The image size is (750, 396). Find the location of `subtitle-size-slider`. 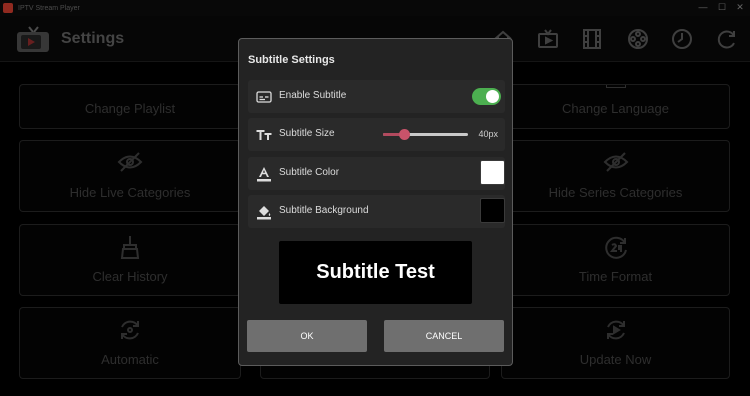

subtitle-size-slider is located at coordinates (425, 134).